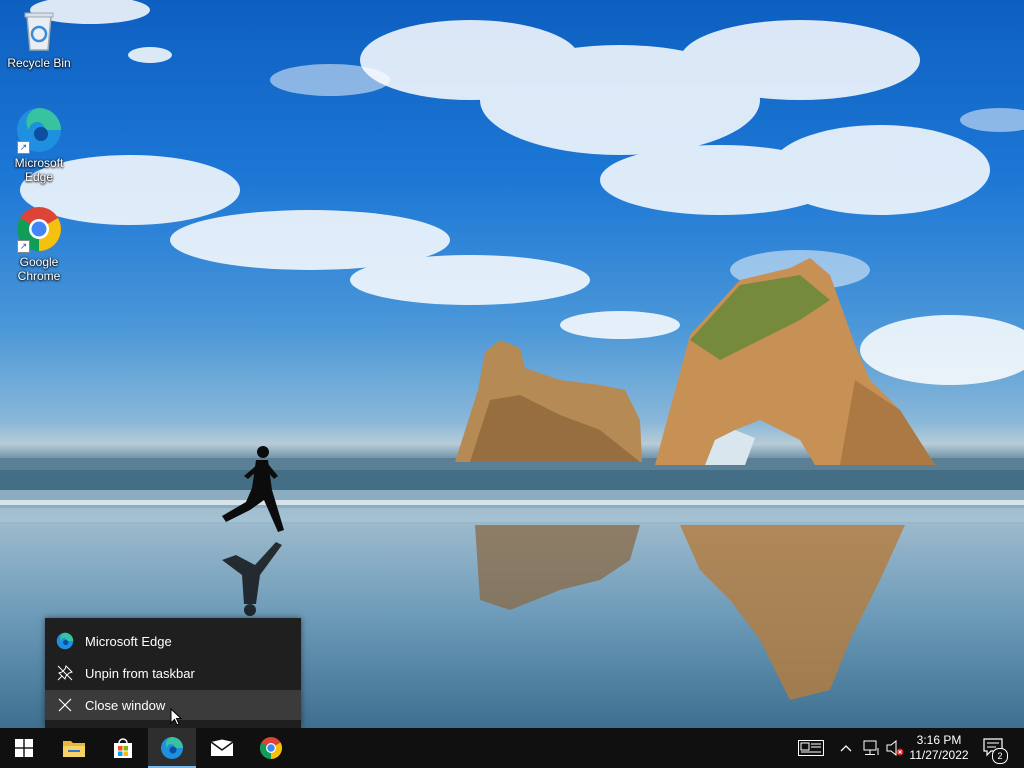 This screenshot has height=768, width=1024. What do you see at coordinates (512, 748) in the screenshot?
I see `taskbar: 3:16 PM 11/27/2022 2` at bounding box center [512, 748].